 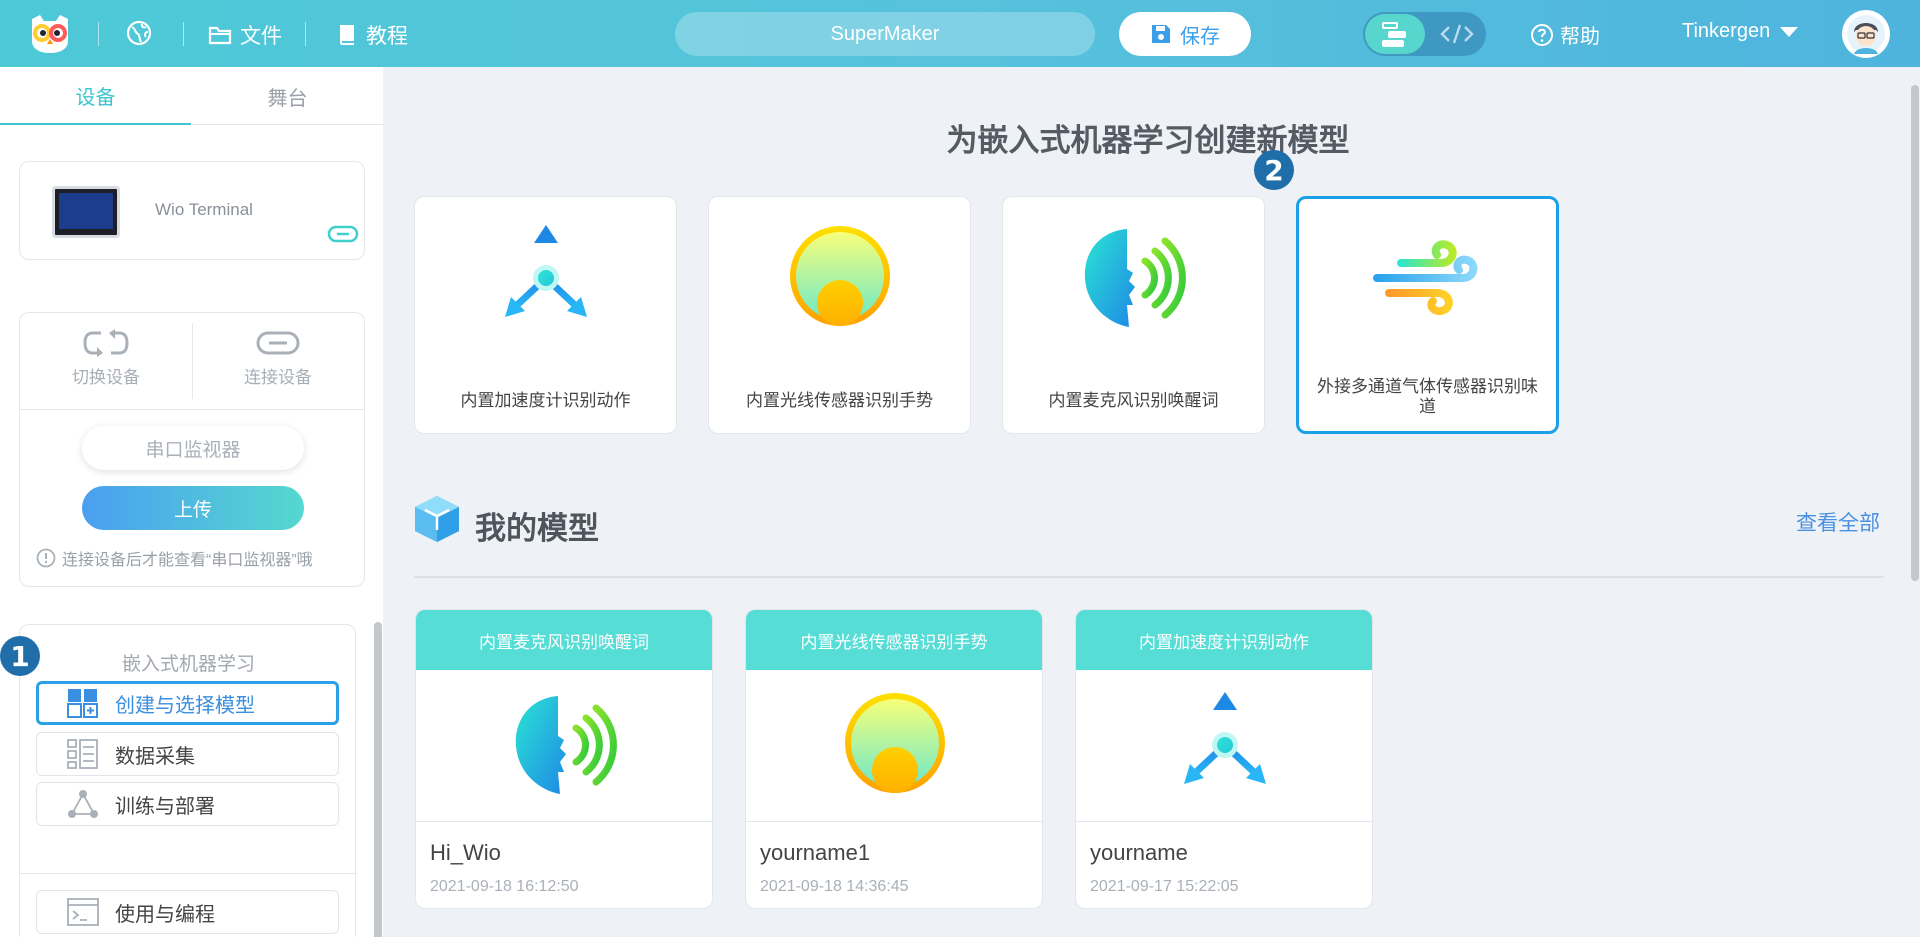 I want to click on blocks-mode-icon, so click(x=1395, y=34).